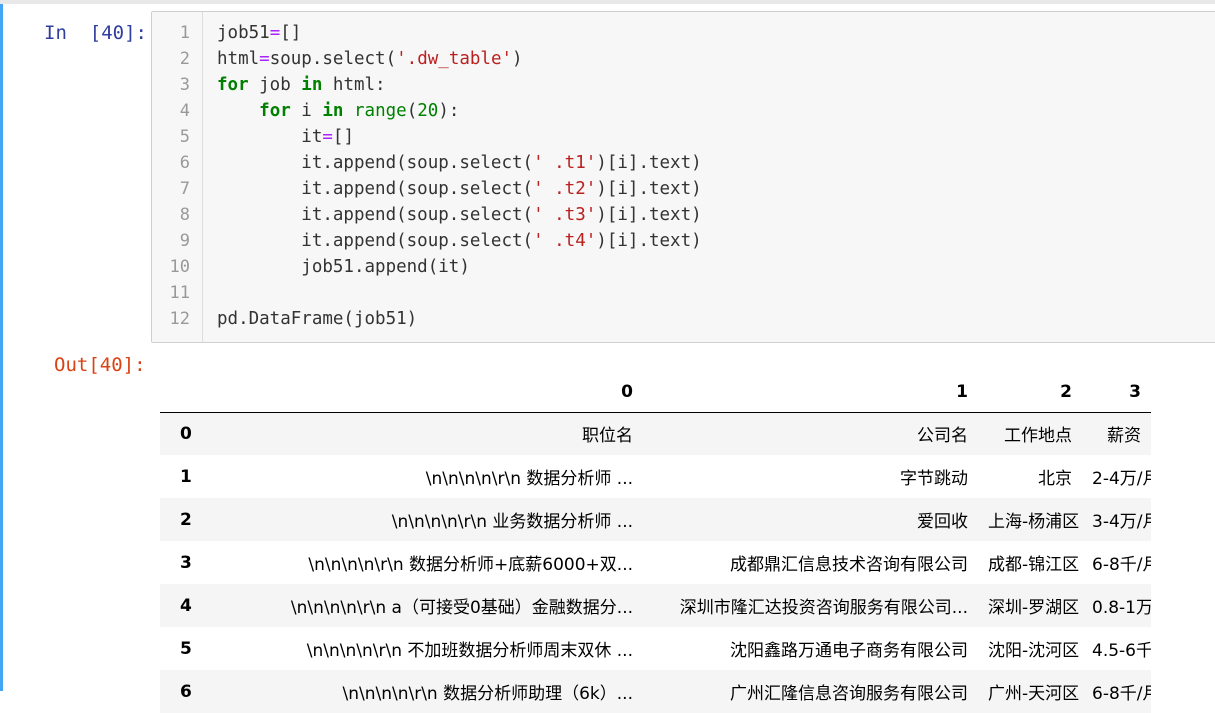  I want to click on code-line-6: it.append(soup.select(' .t1')[i].text), so click(459, 163).